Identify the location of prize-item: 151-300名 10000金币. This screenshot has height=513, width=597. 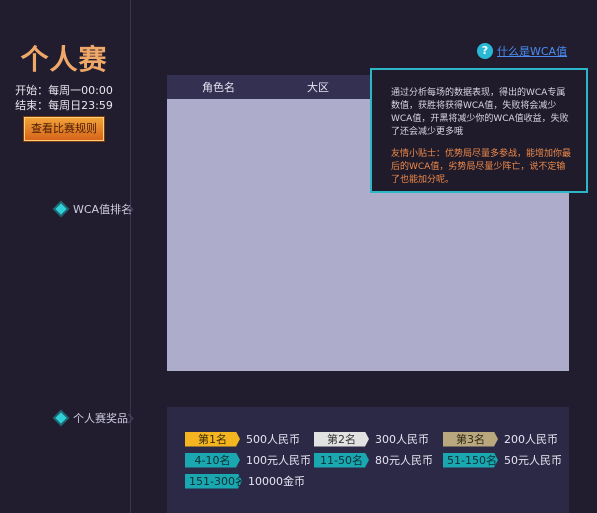
(245, 481).